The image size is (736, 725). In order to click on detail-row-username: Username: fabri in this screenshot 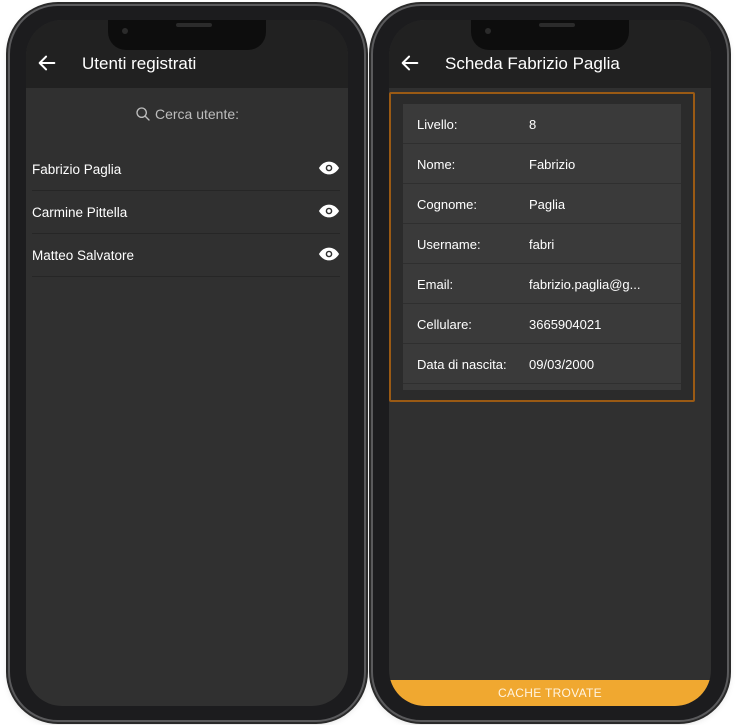, I will do `click(542, 244)`.